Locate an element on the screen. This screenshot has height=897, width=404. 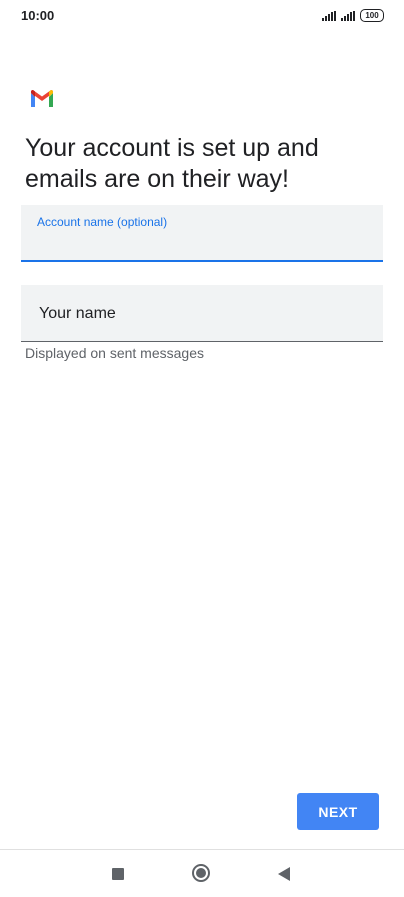
status-time: 10:00 is located at coordinates (38, 15).